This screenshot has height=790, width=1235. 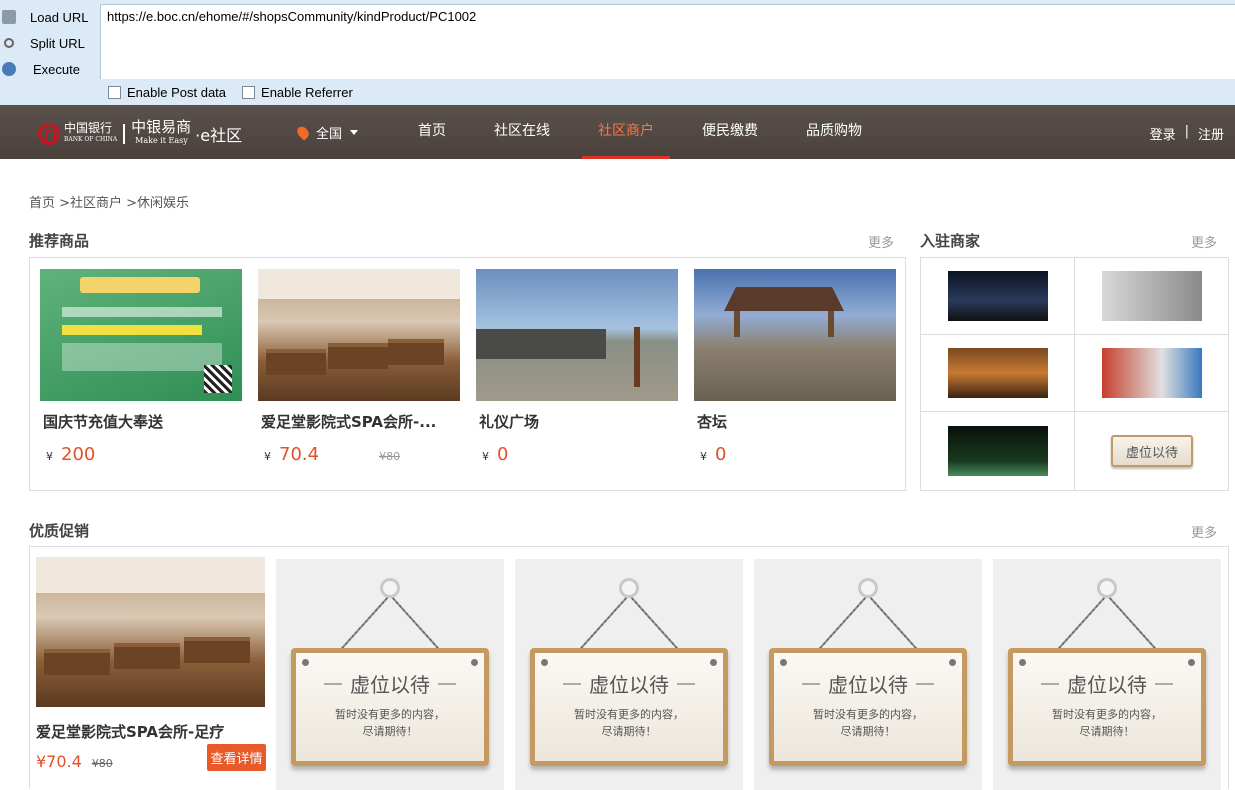 I want to click on enable-referrer-checkbox: Enable Referrer, so click(x=297, y=92).